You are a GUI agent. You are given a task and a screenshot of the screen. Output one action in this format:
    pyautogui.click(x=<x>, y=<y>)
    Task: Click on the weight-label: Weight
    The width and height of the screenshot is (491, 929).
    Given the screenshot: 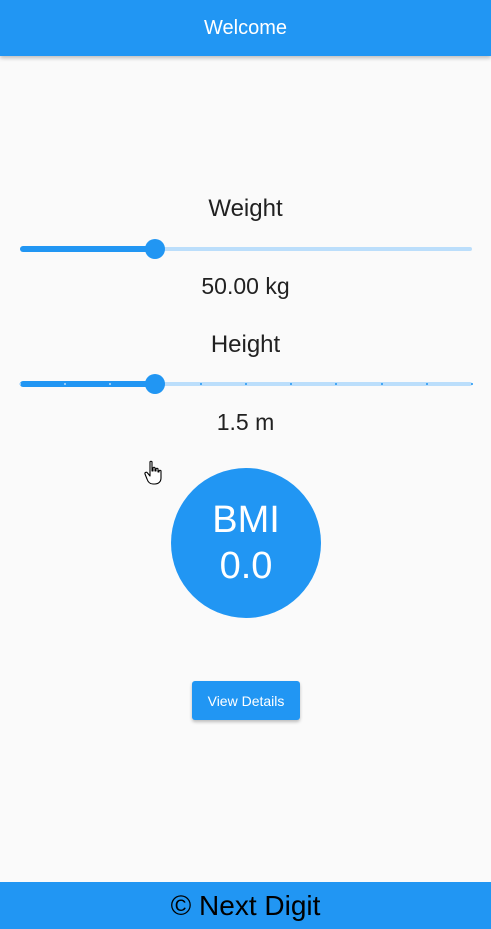 What is the action you would take?
    pyautogui.click(x=245, y=208)
    